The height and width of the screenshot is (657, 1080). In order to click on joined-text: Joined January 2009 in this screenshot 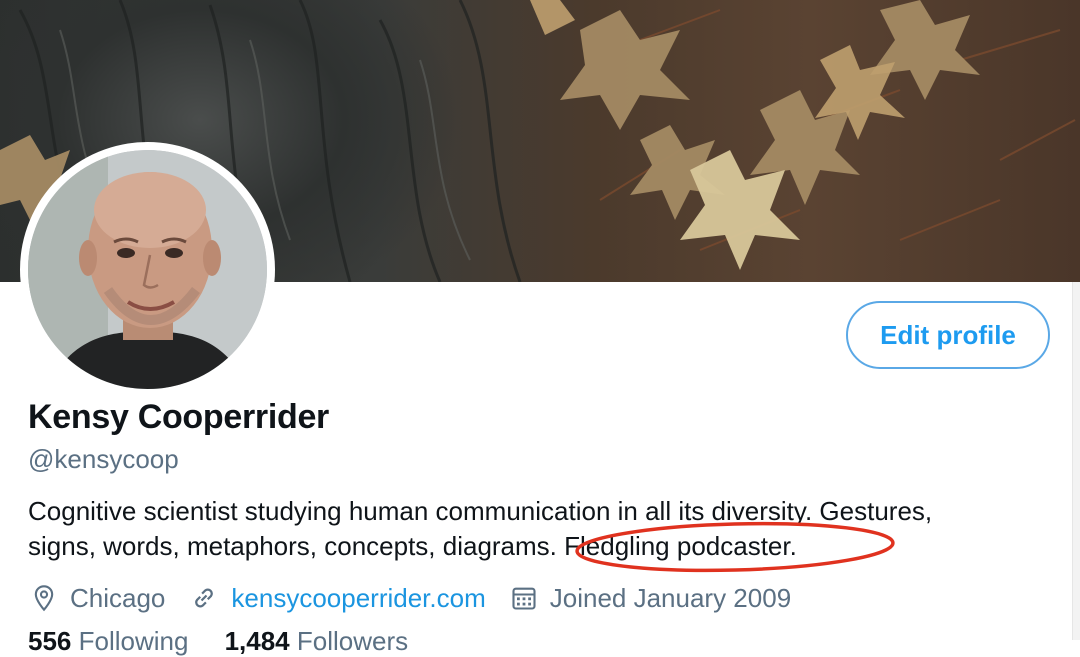, I will do `click(670, 597)`.